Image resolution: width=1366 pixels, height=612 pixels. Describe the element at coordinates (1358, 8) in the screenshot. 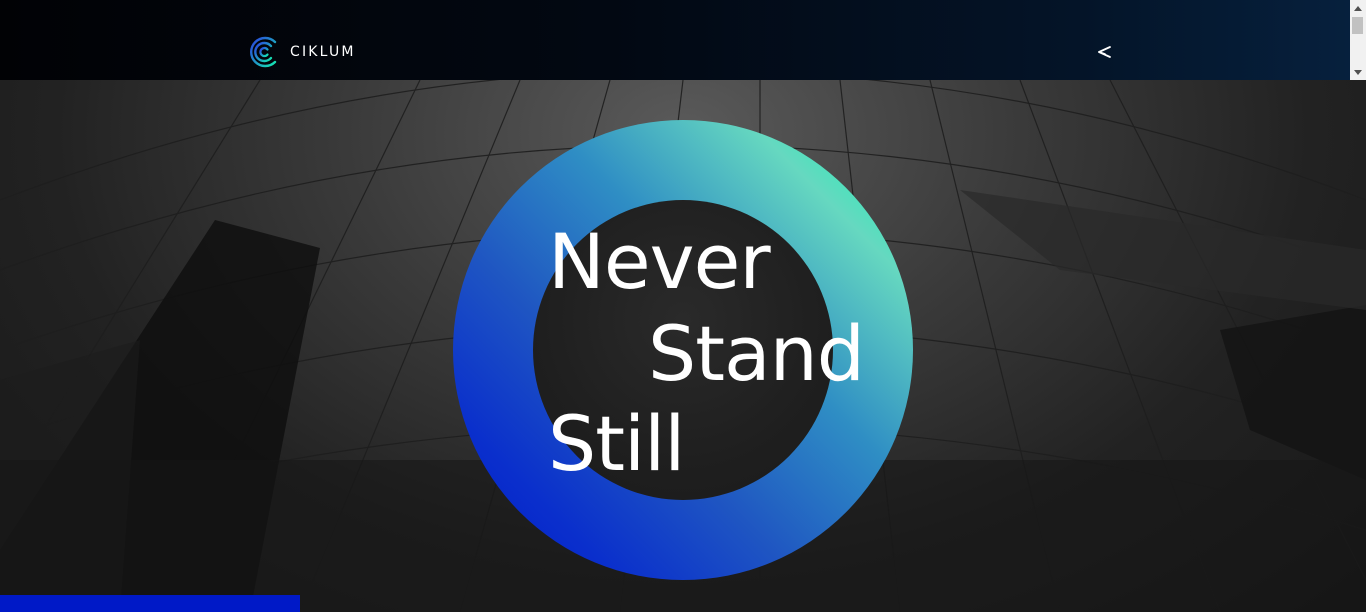

I see `scroll-up-arrow-icon` at that location.